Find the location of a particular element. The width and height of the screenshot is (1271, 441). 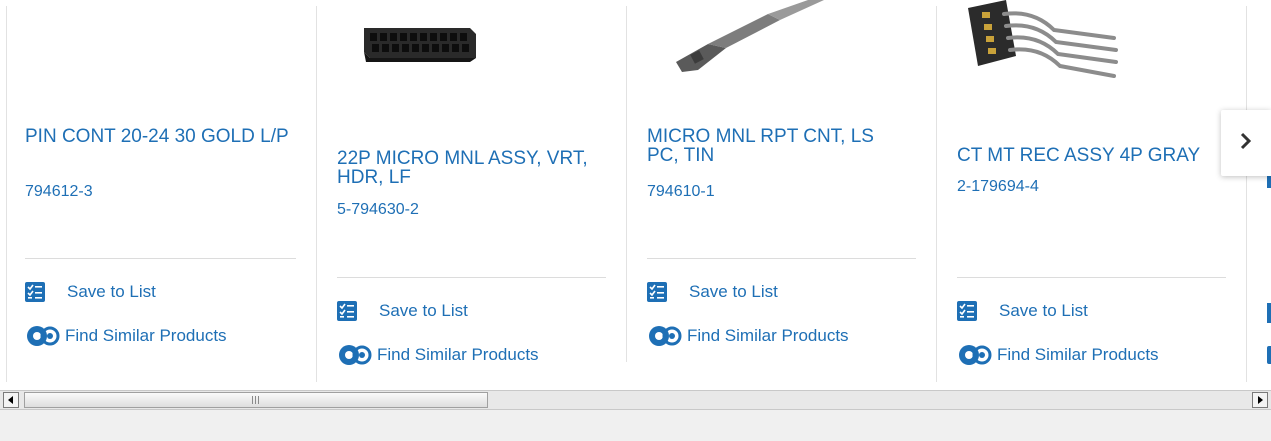

partial-save-icon is located at coordinates (1269, 313).